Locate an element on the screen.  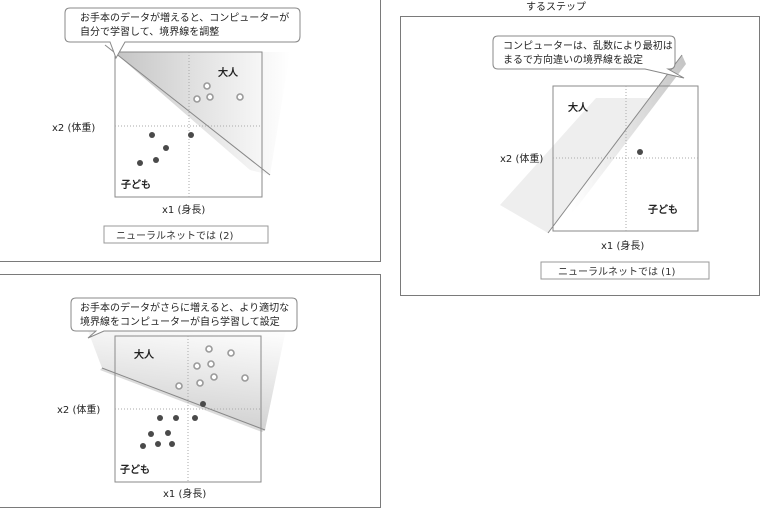
caption-text: ニューラルネットでは (2) is located at coordinates (174, 236).